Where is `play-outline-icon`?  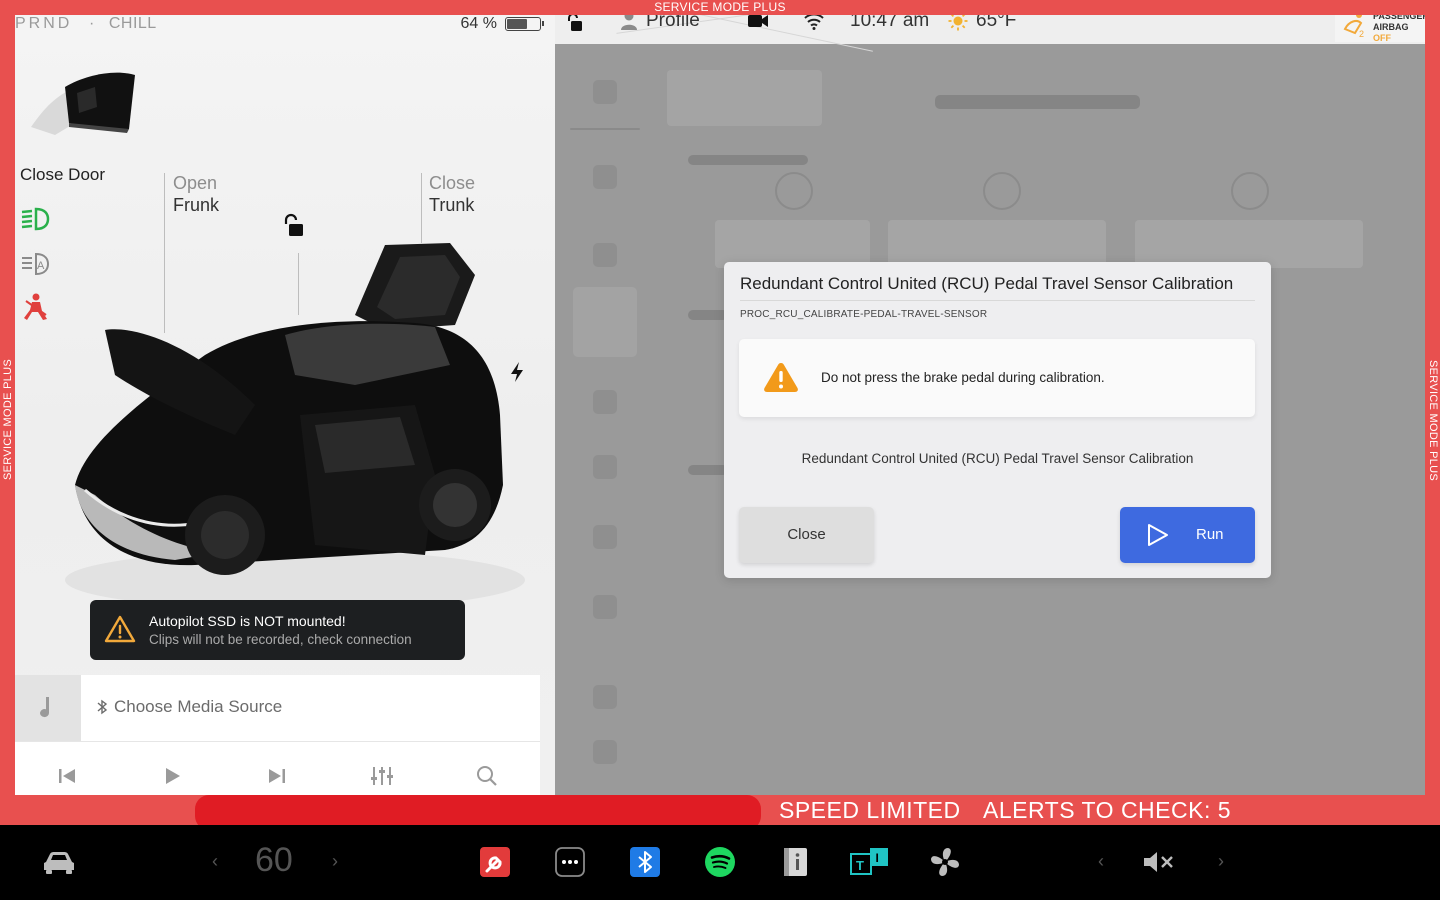 play-outline-icon is located at coordinates (1158, 535).